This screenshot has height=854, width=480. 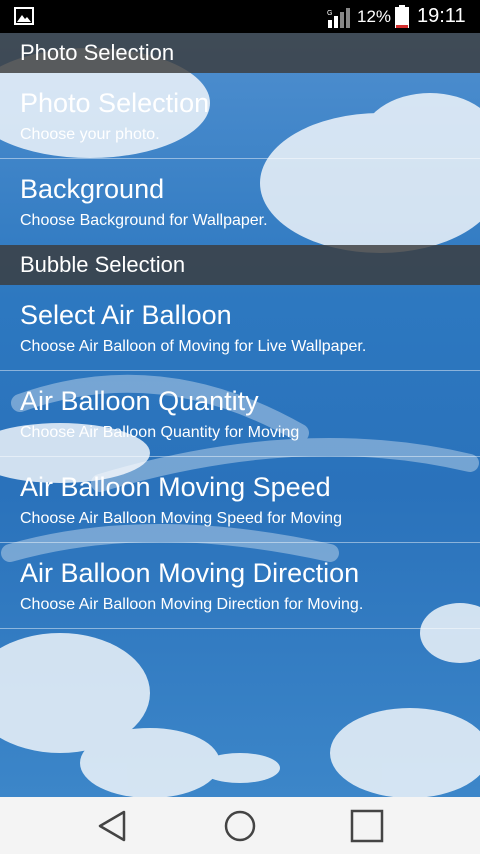 I want to click on clock: 19:11, so click(x=441, y=16).